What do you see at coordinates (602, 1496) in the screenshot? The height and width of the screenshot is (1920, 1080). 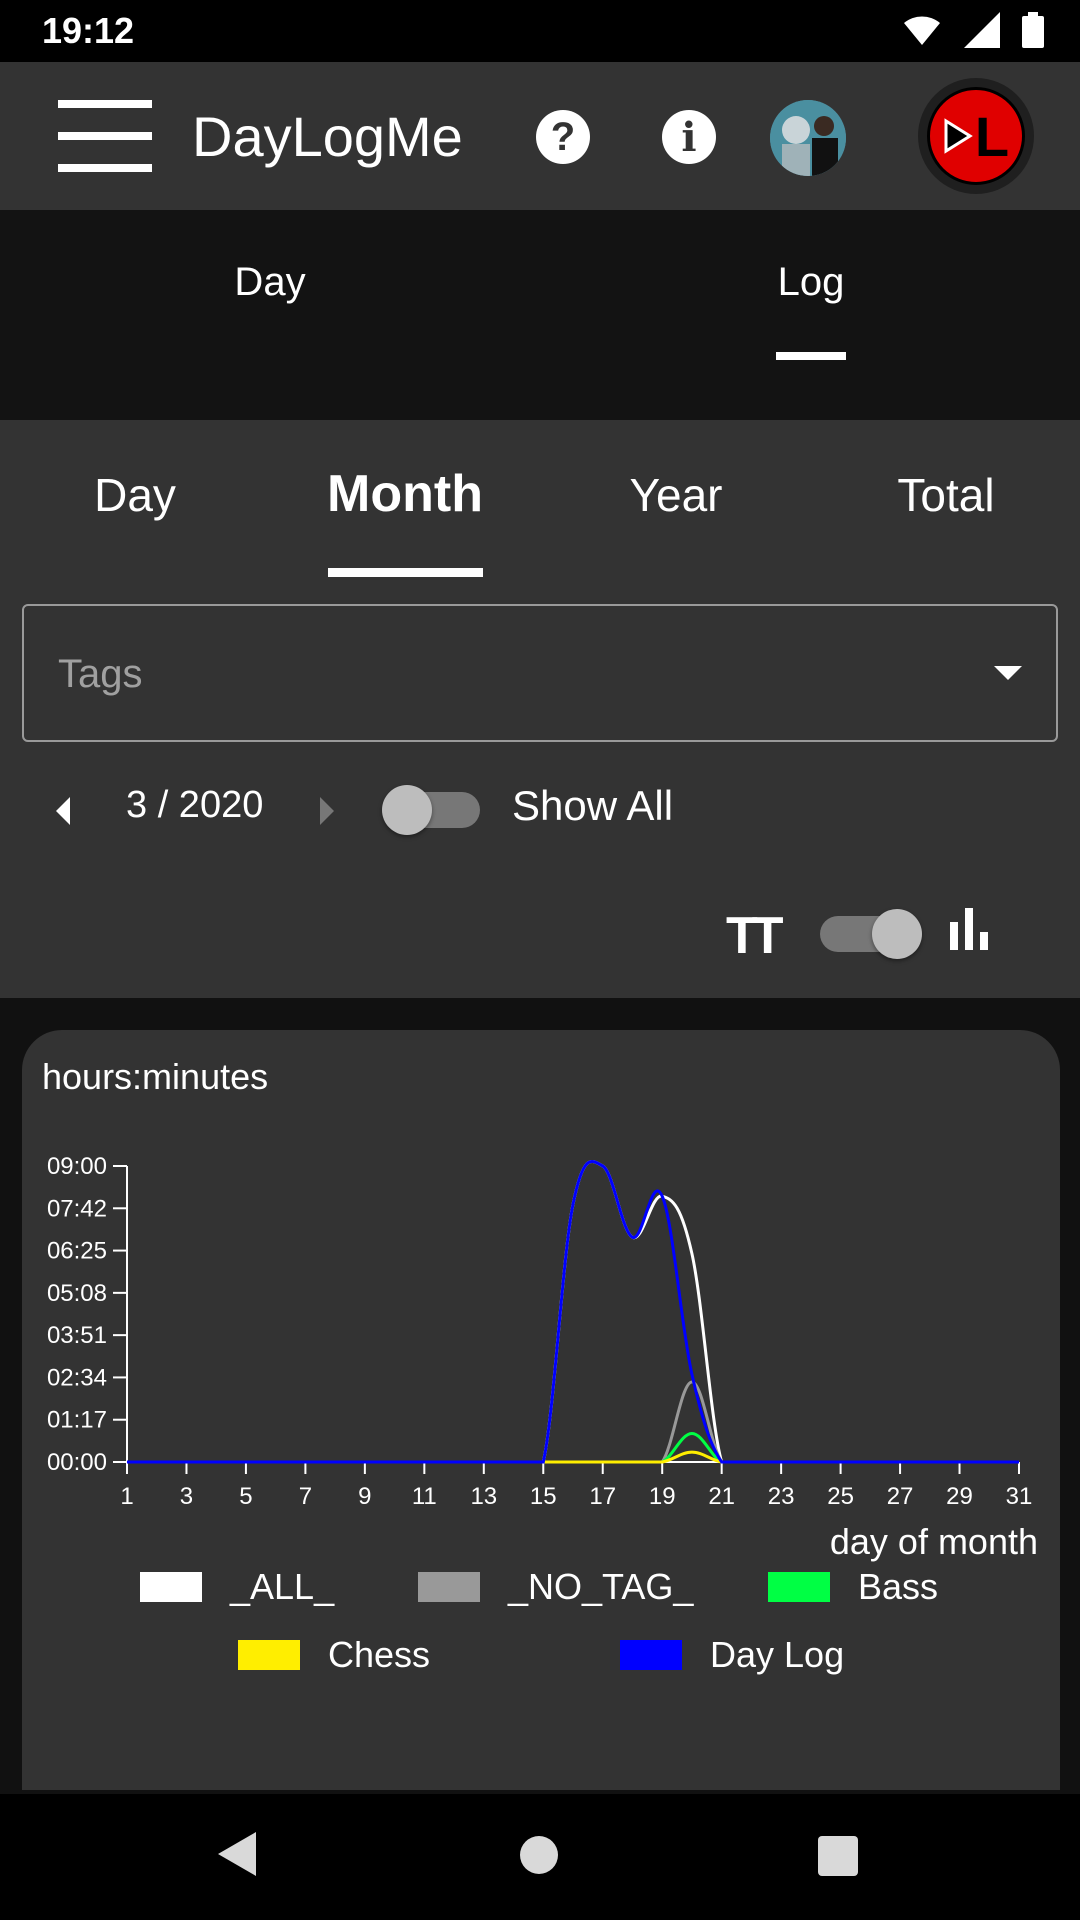 I see `x-tick-label: 17` at bounding box center [602, 1496].